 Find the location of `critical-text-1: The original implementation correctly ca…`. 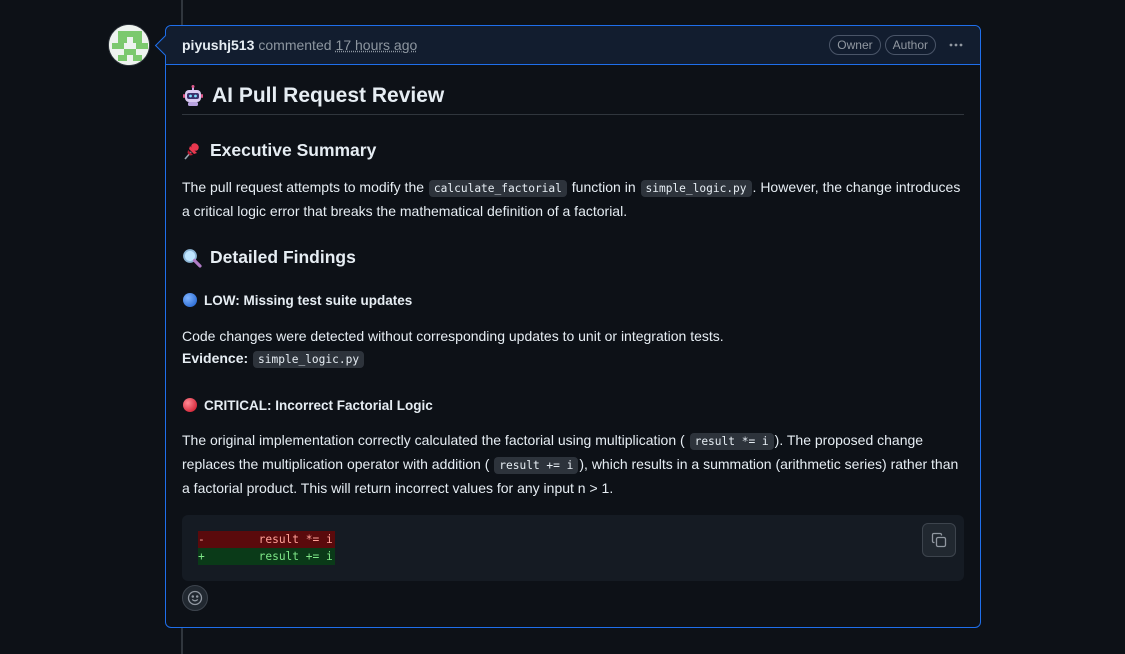

critical-text-1: The original implementation correctly ca… is located at coordinates (433, 440).